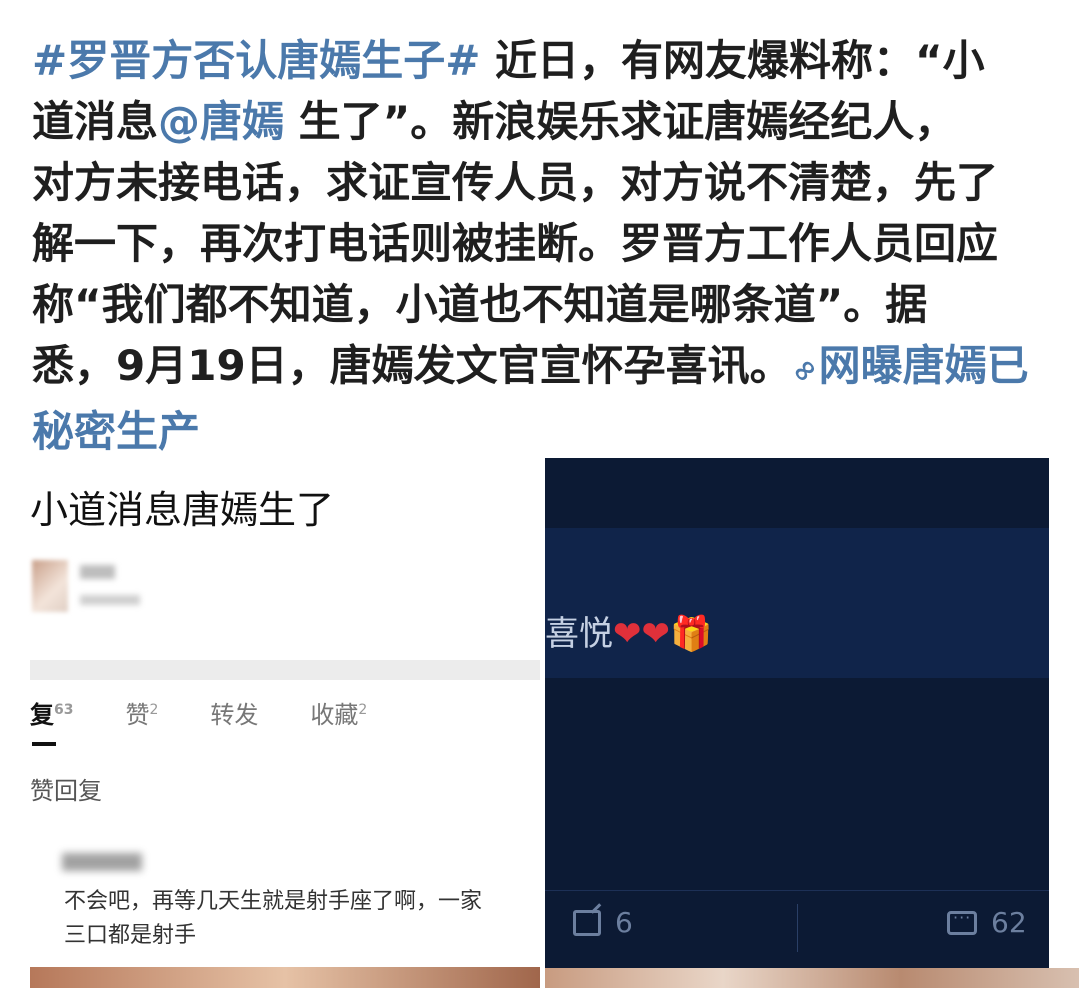 Image resolution: width=1079 pixels, height=988 pixels. Describe the element at coordinates (256, 60) in the screenshot. I see `hashtag-link: #罗晋方否认唐嫣生子#` at that location.